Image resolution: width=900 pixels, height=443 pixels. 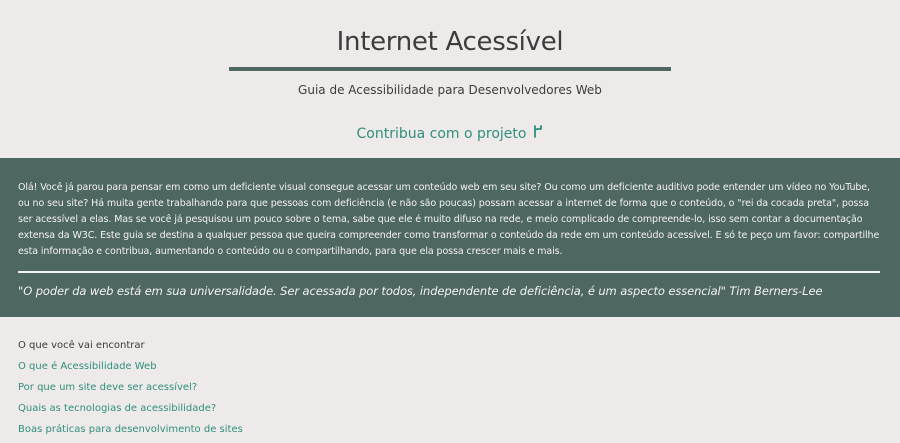 What do you see at coordinates (117, 408) in the screenshot?
I see `toc-link-technologies: Quais as tecnologias de acessibilidade?` at bounding box center [117, 408].